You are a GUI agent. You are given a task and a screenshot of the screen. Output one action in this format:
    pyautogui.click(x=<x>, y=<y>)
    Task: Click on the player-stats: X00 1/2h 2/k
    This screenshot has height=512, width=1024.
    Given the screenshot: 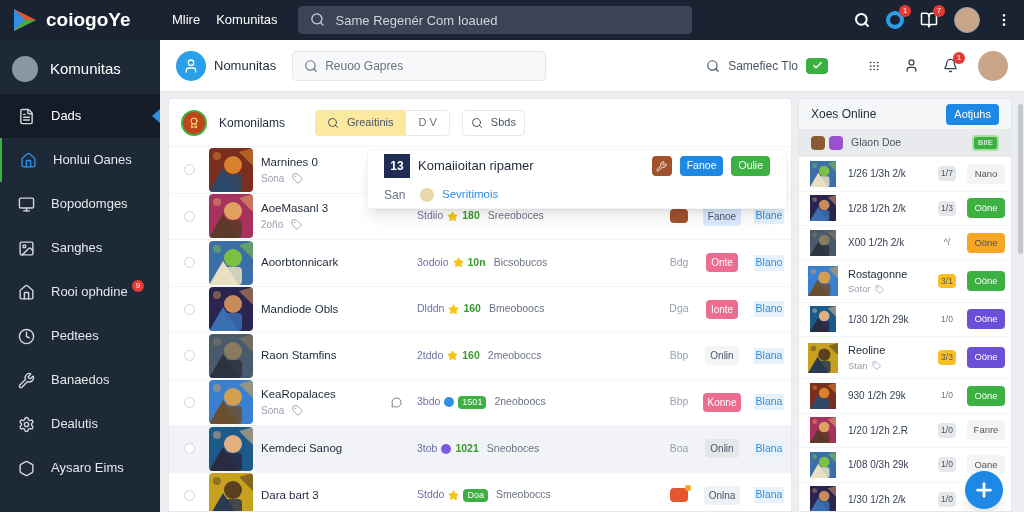 What is the action you would take?
    pyautogui.click(x=877, y=243)
    